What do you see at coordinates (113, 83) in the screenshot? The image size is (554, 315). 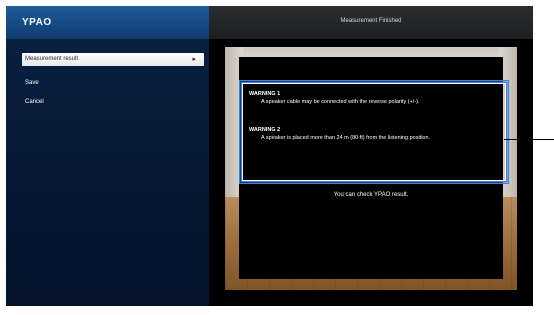 I see `menu-item-save: Save` at bounding box center [113, 83].